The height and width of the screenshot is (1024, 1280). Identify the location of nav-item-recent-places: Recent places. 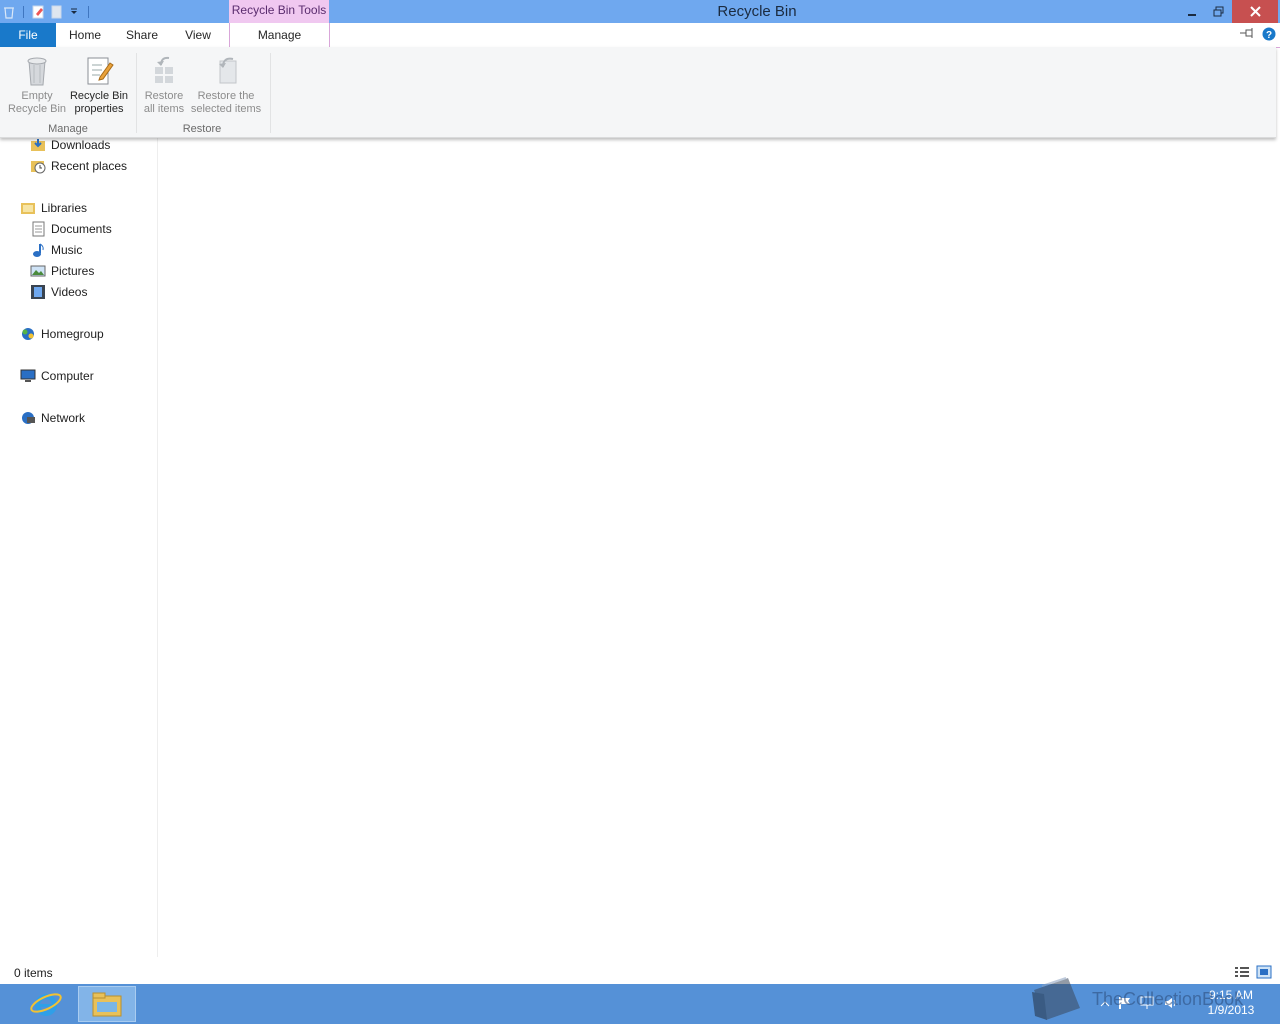
(78, 166).